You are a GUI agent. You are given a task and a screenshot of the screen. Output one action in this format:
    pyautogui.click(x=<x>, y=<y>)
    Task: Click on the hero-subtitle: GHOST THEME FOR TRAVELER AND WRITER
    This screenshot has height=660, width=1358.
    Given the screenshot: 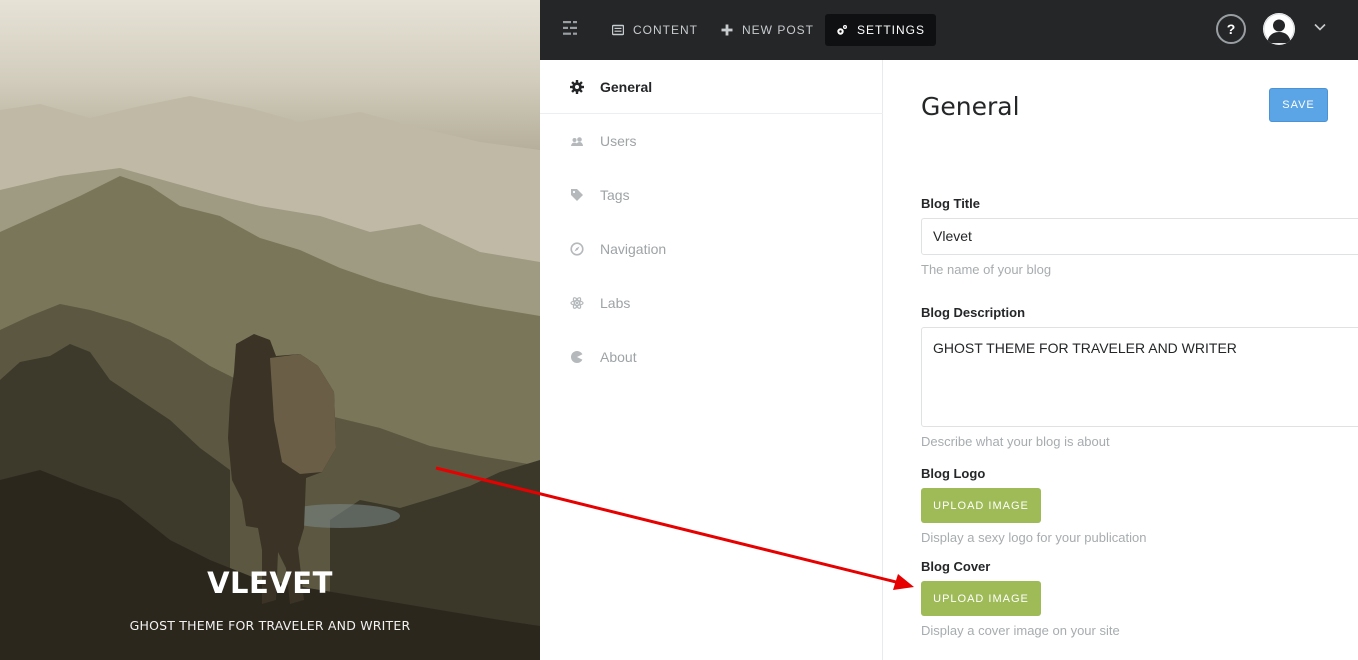 What is the action you would take?
    pyautogui.click(x=270, y=625)
    